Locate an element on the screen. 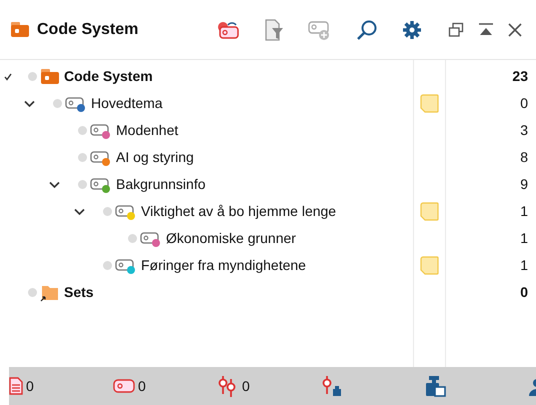  tree-item-label: AI og styring is located at coordinates (155, 157).